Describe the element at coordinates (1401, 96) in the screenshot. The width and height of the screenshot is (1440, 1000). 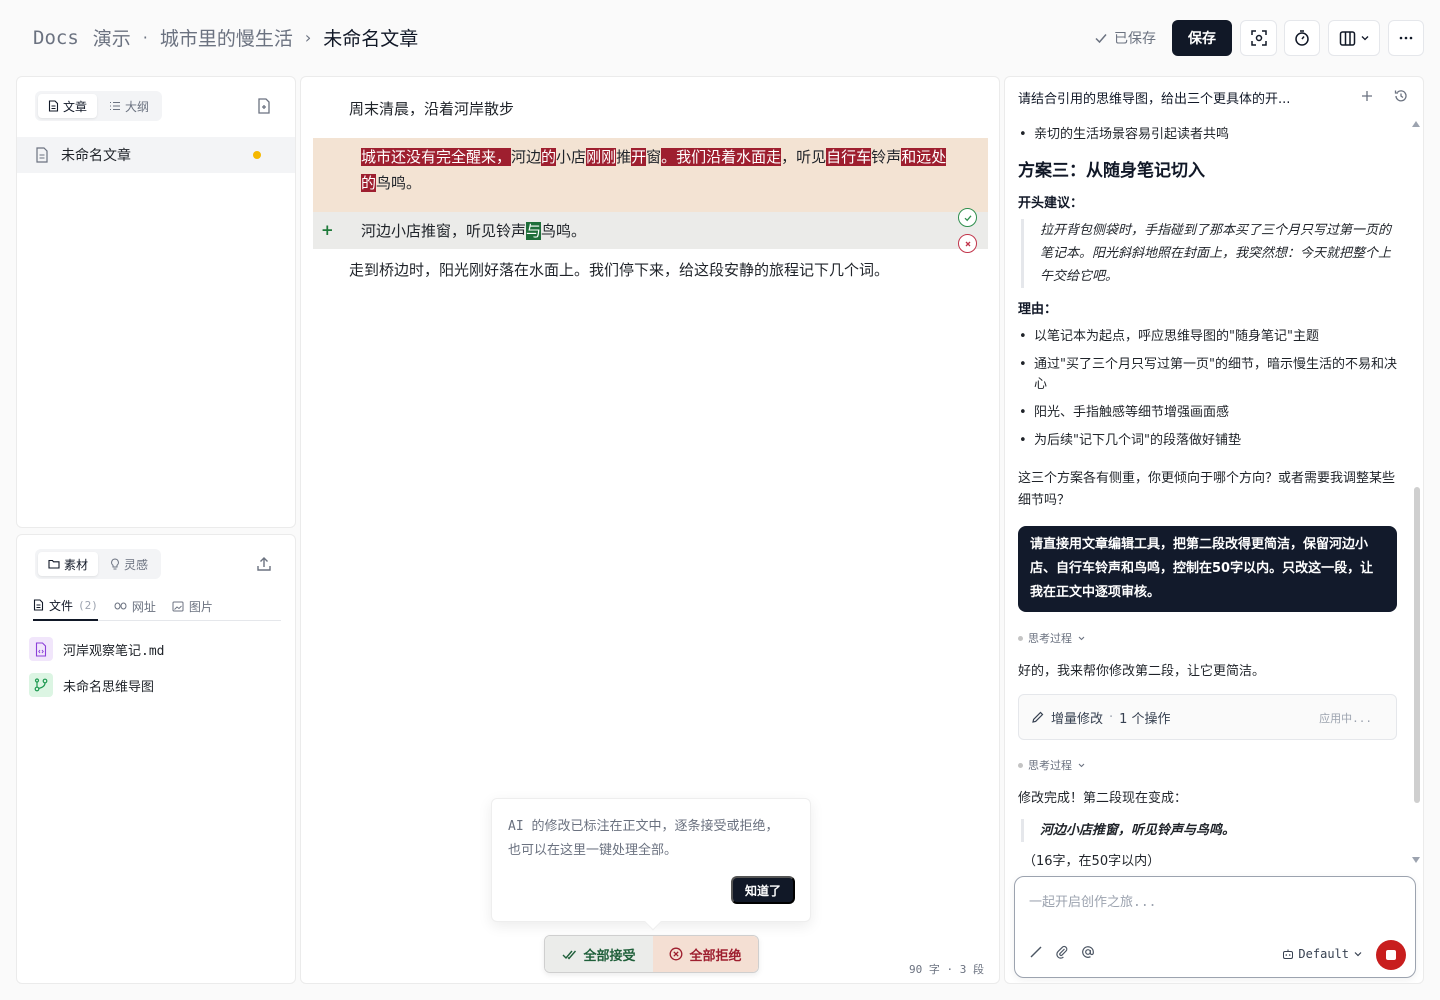
I see `history-icon` at that location.